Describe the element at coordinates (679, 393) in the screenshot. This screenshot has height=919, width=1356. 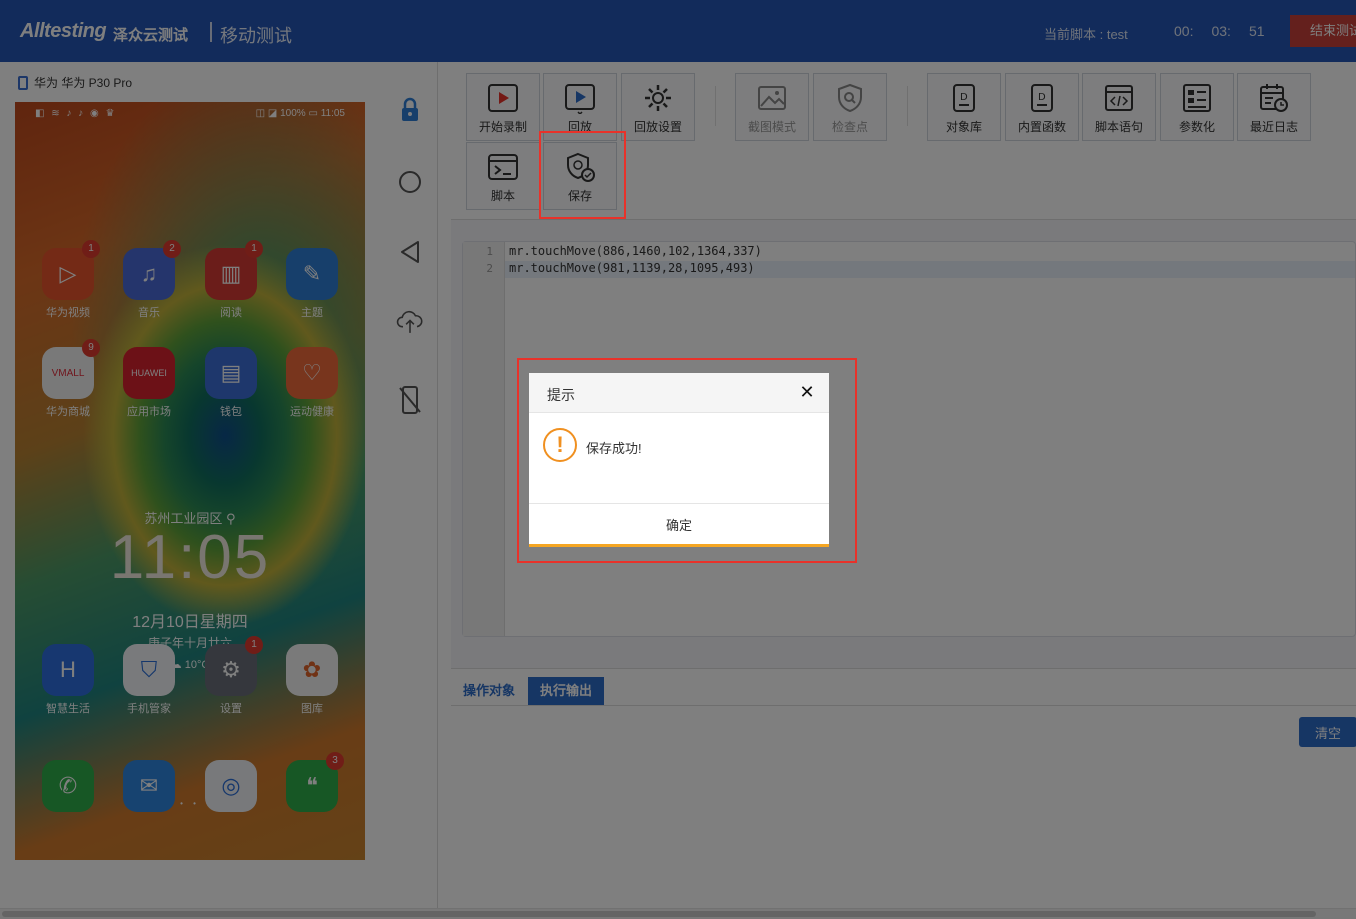
I see `dialog-header: 提示 ✕` at that location.